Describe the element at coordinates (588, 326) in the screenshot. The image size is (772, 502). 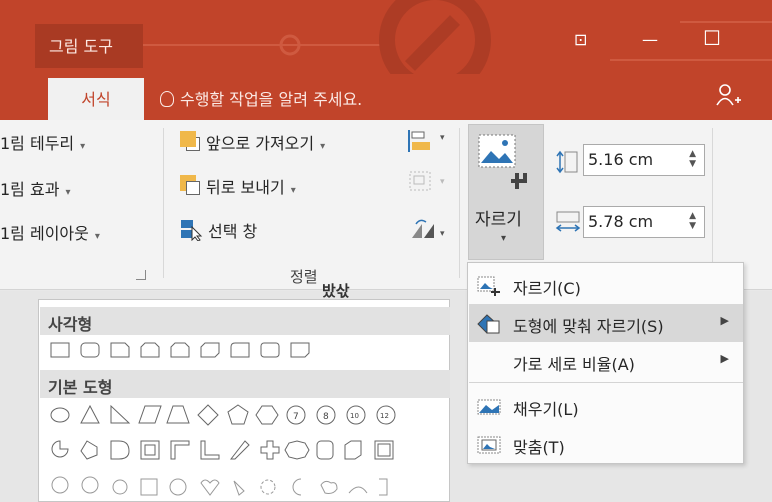
I see `menu-item-label: 도형에 맞춰 자르기(S)` at that location.